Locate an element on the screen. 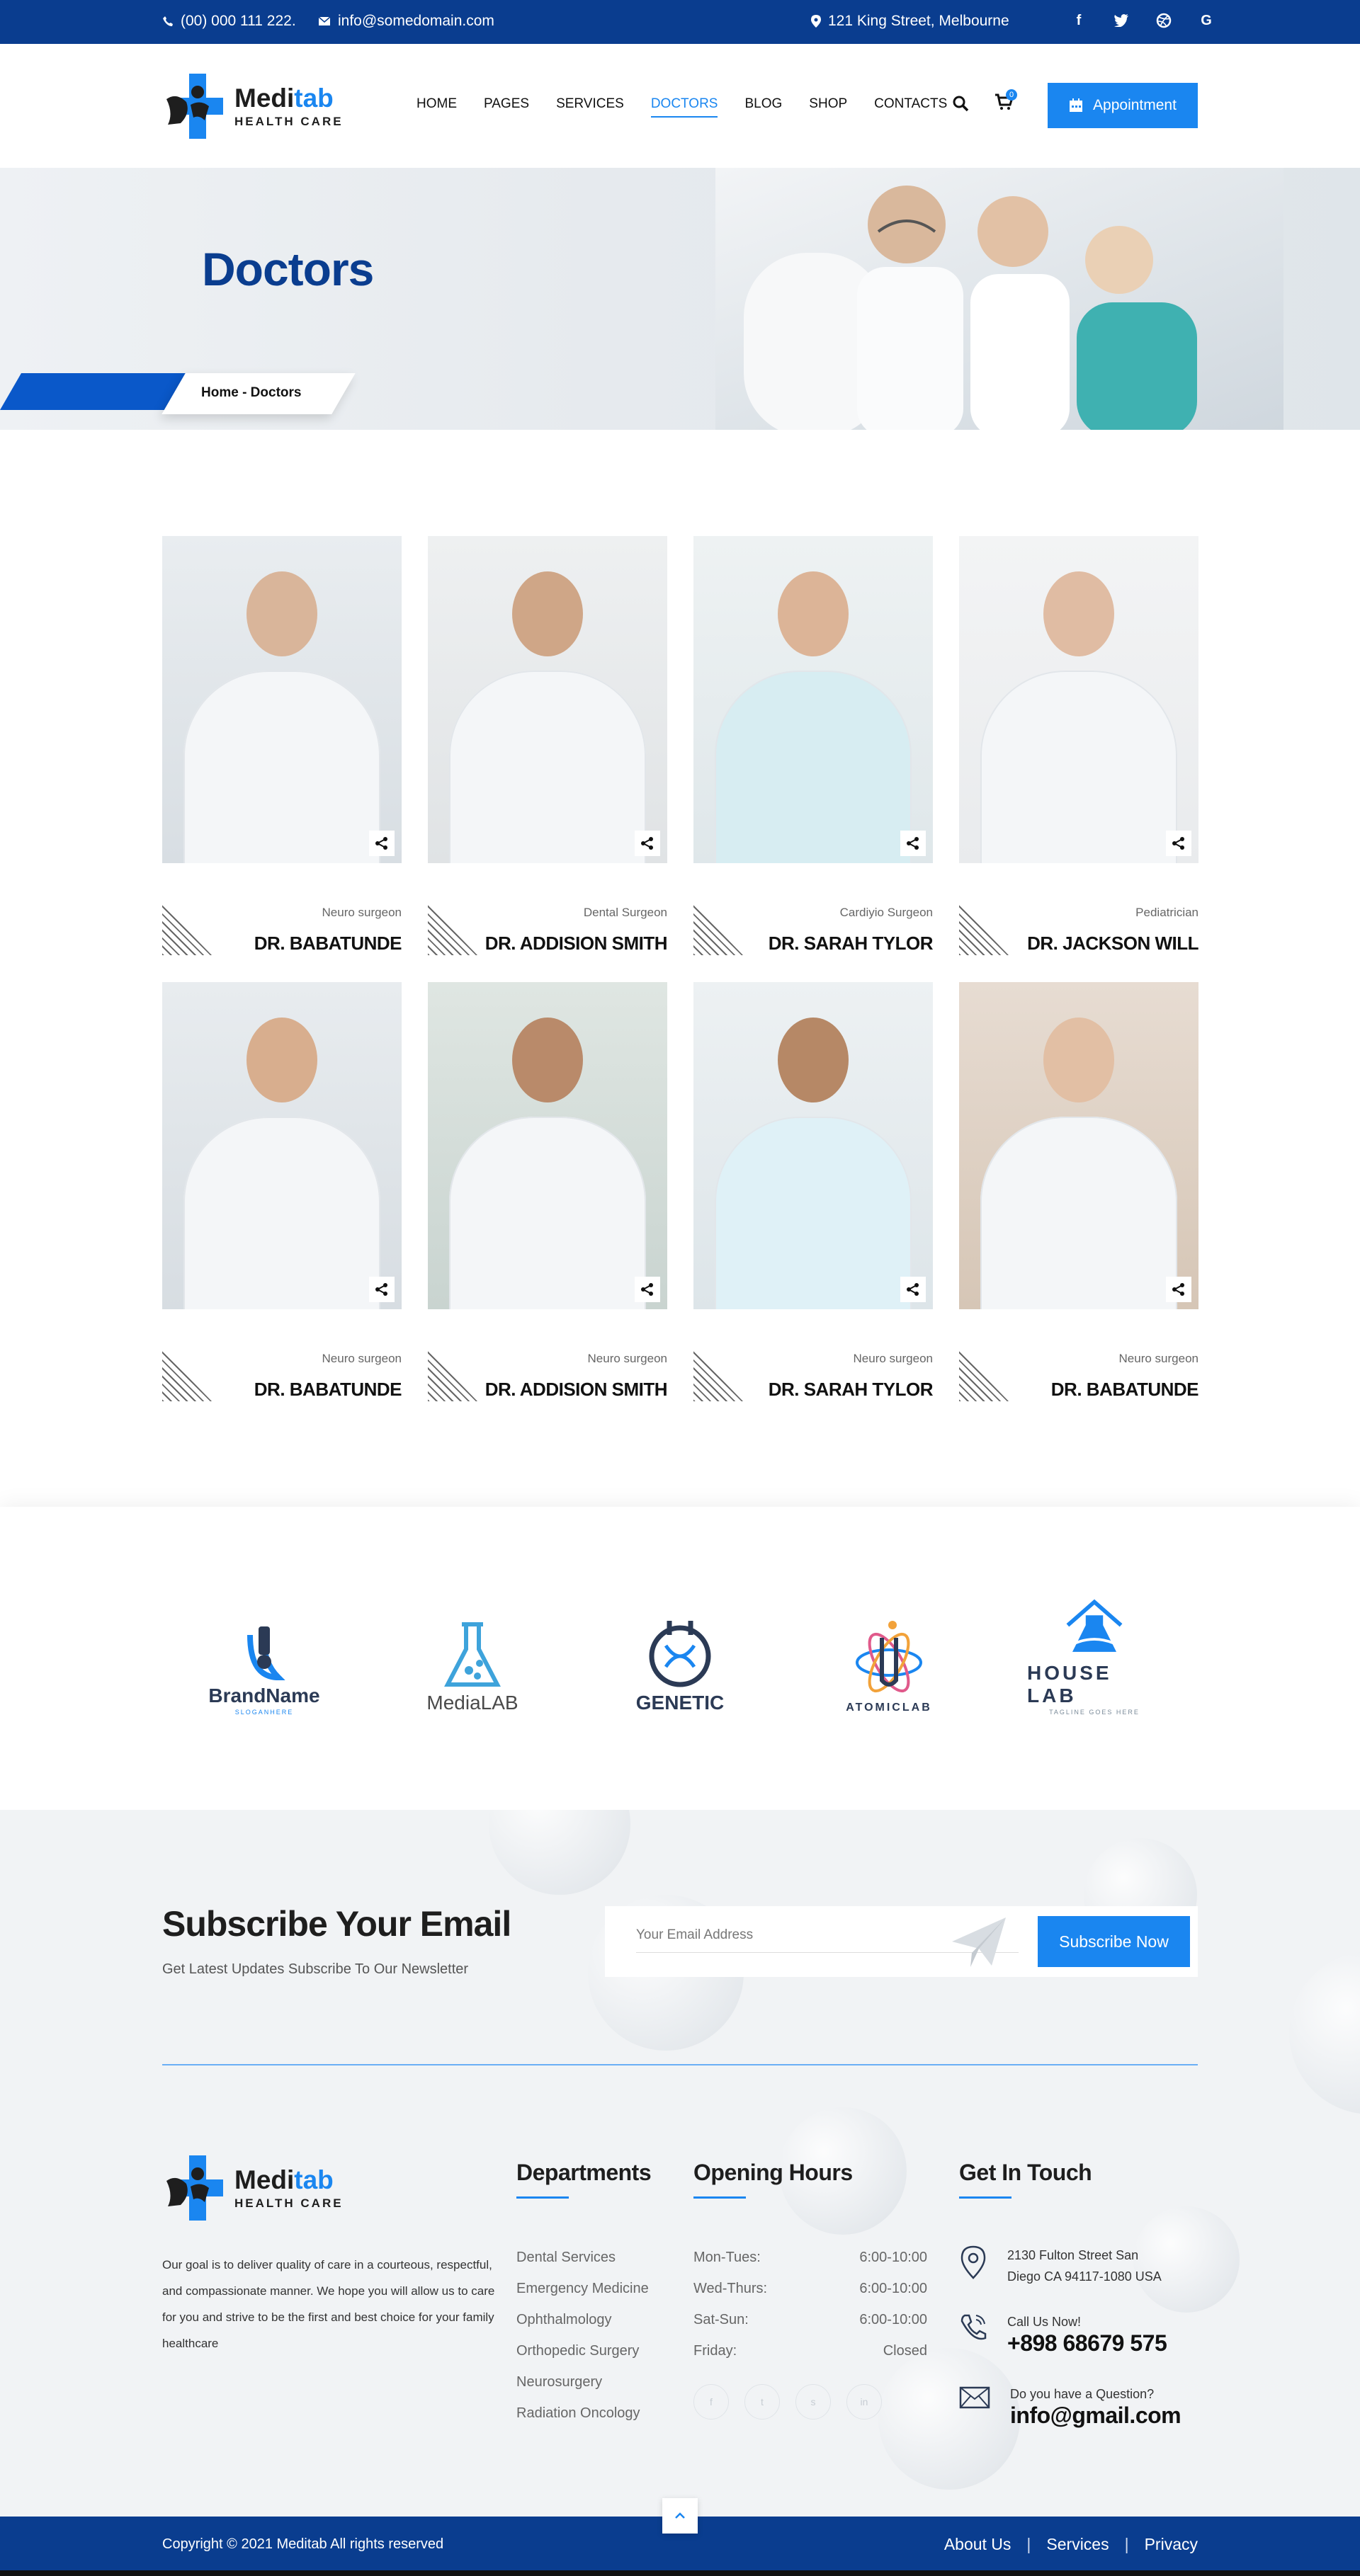 The image size is (1360, 2576). doctor-card: Pediatrician DR. JACKSON WILL is located at coordinates (1079, 745).